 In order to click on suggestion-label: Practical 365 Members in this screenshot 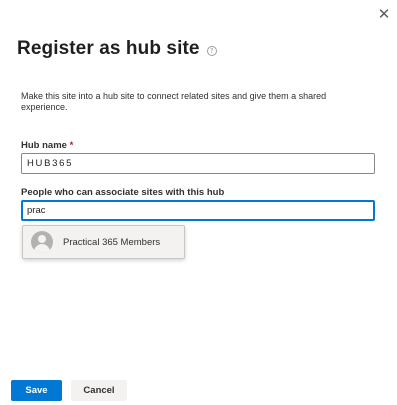, I will do `click(112, 242)`.